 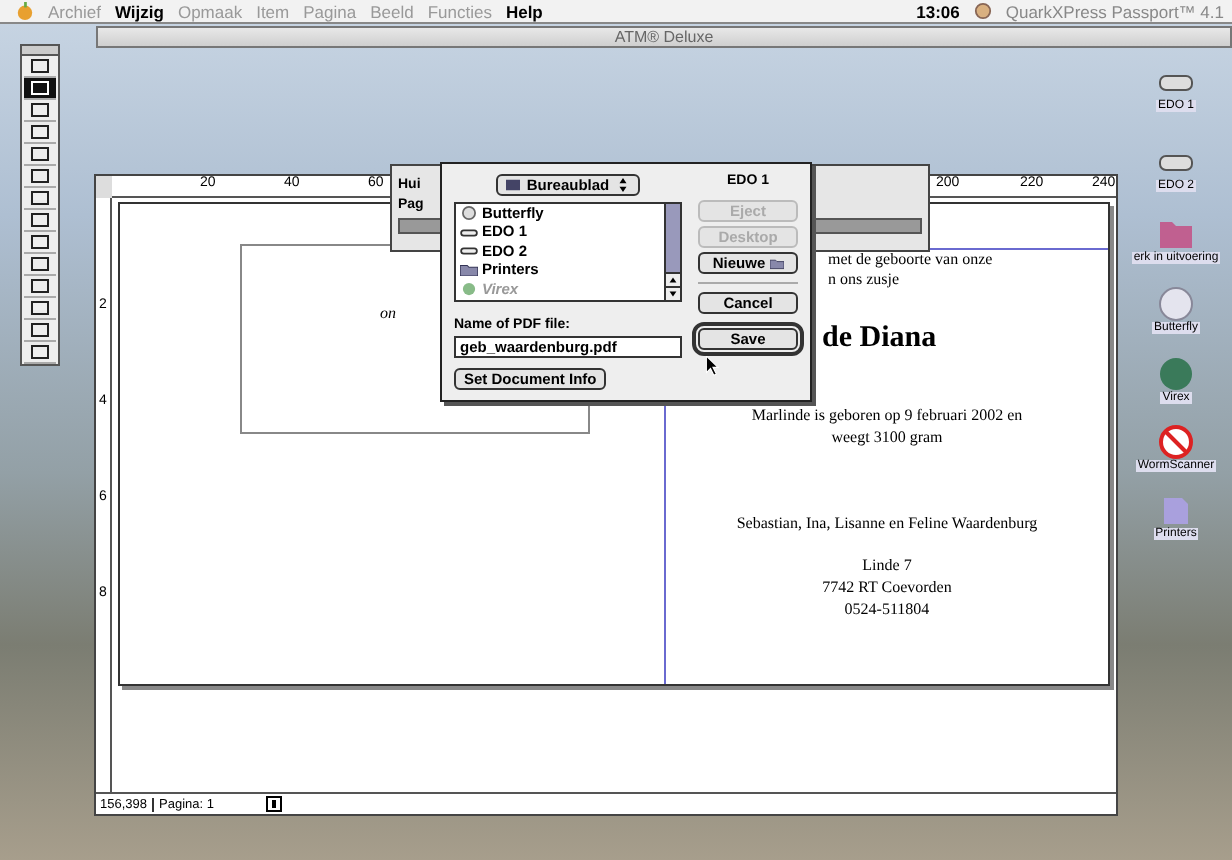 I want to click on text-line: 0524-511804, so click(x=887, y=609).